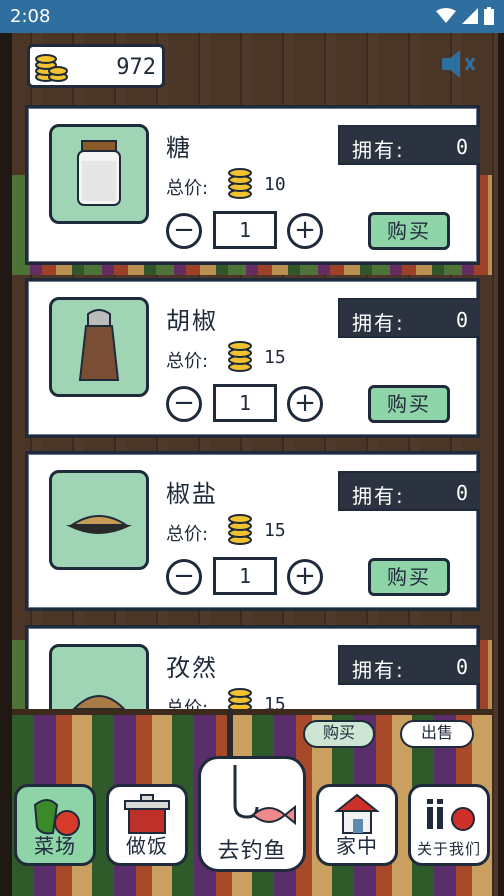  Describe the element at coordinates (179, 148) in the screenshot. I see `item-name: 糖` at that location.